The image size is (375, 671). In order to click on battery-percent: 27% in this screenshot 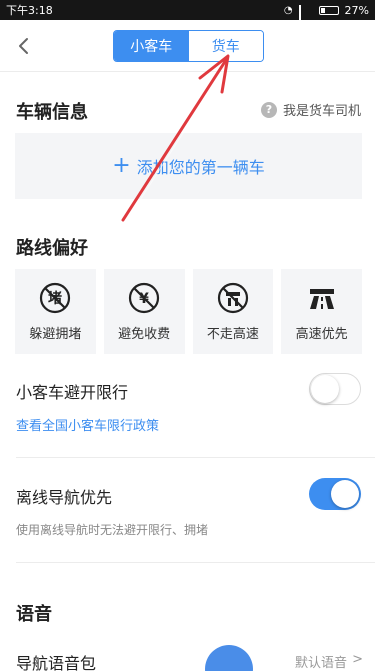, I will do `click(356, 10)`.